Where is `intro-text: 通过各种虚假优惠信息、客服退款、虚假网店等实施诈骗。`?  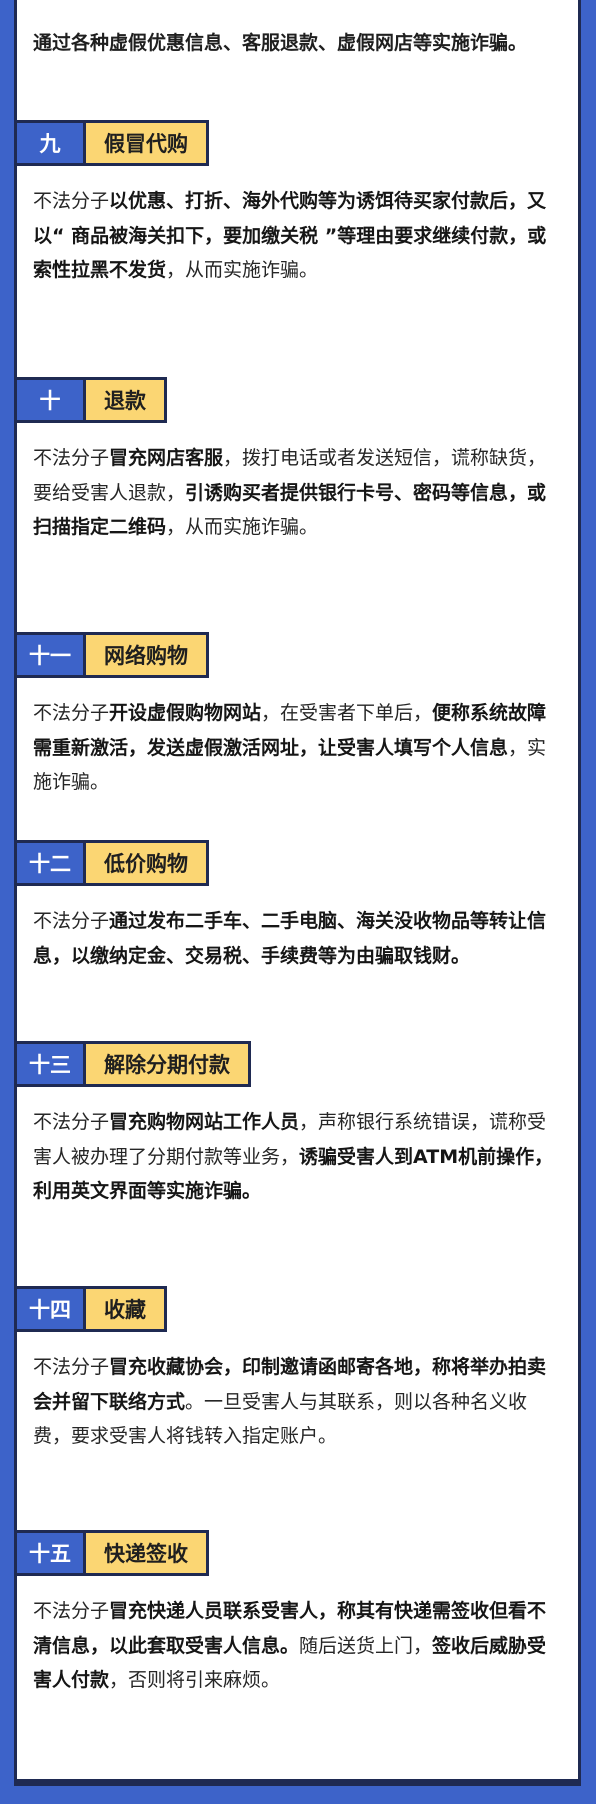
intro-text: 通过各种虚假优惠信息、客服退款、虚假网店等实施诈骗。 is located at coordinates (280, 43).